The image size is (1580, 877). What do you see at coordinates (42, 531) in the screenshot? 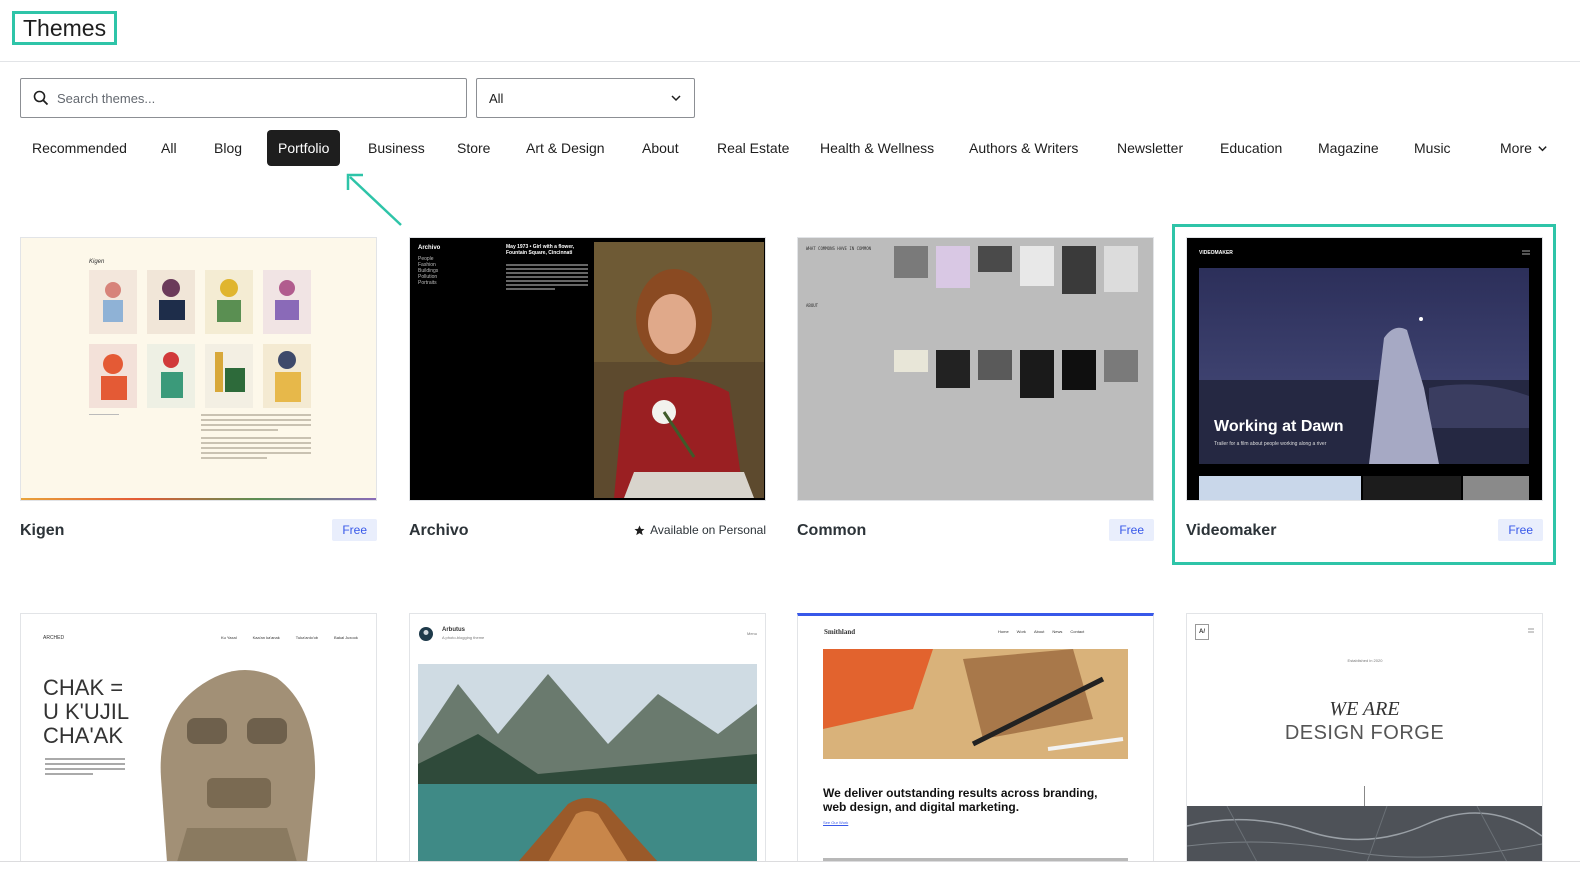
I see `theme-name: Kigen` at bounding box center [42, 531].